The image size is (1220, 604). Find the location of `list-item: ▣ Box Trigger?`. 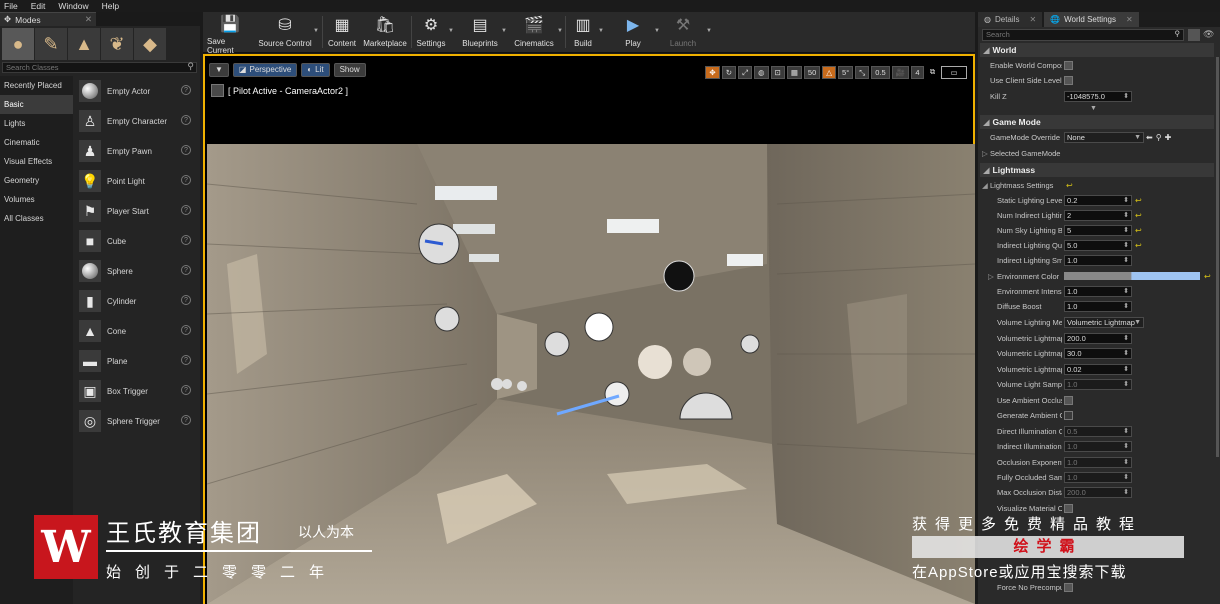

list-item: ▣ Box Trigger? is located at coordinates (136, 391).